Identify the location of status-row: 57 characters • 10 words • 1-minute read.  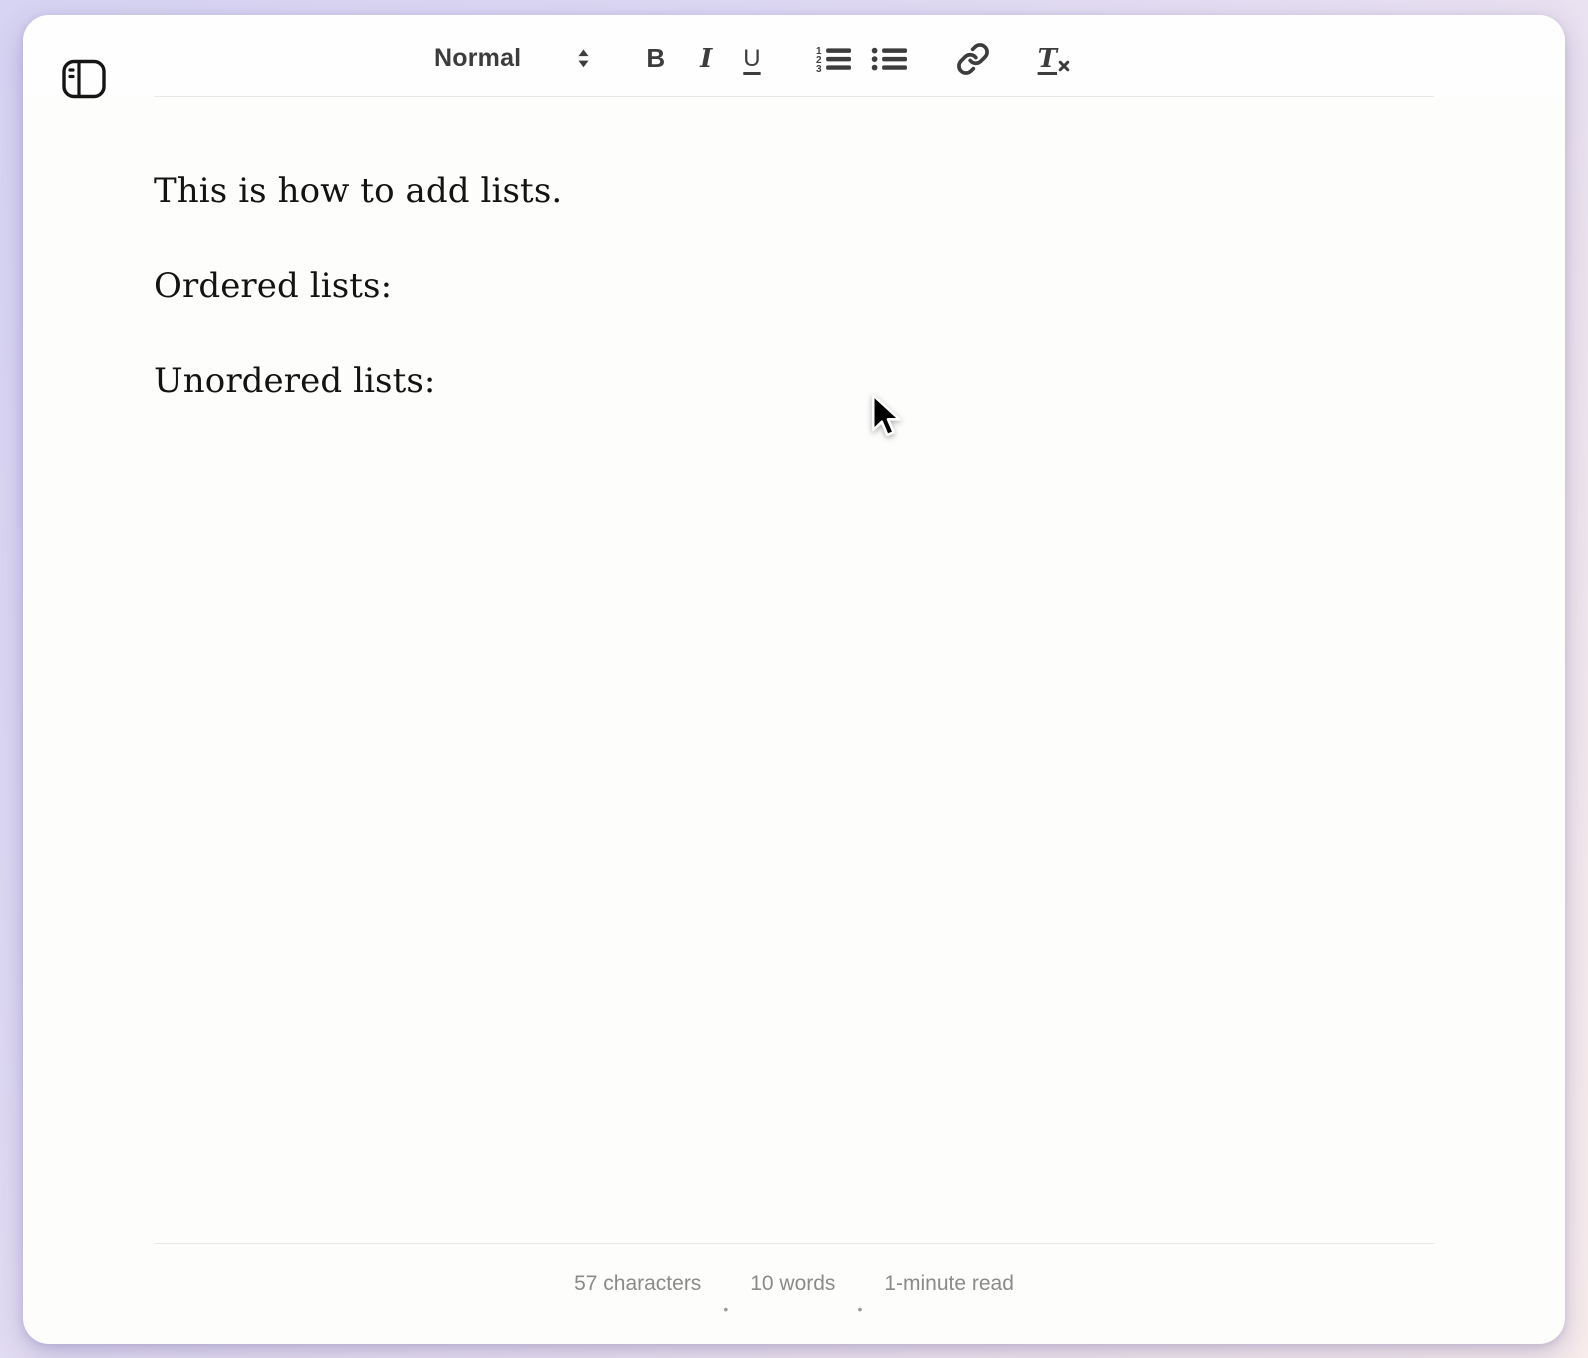
(794, 1293).